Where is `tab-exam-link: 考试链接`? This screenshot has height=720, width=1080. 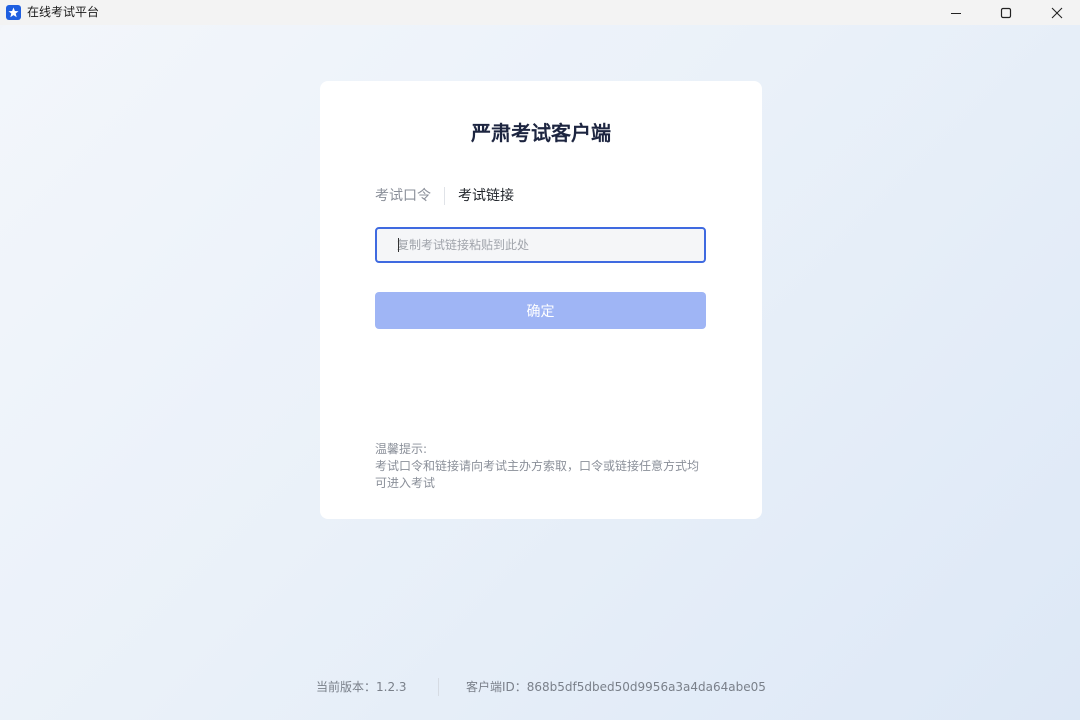
tab-exam-link: 考试链接 is located at coordinates (486, 196).